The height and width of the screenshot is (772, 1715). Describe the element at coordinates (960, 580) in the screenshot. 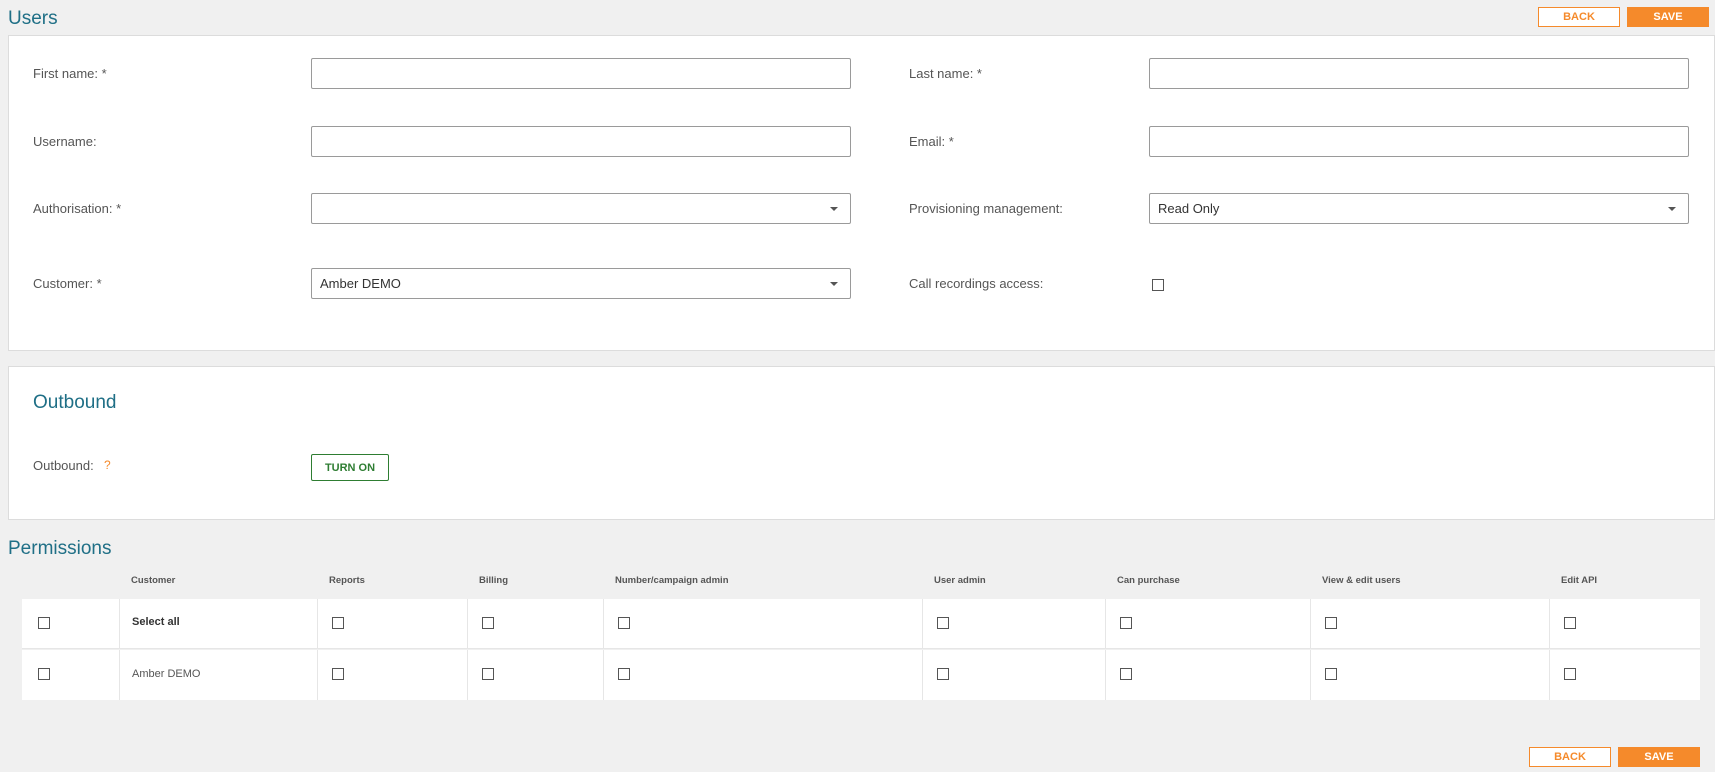

I see `column-header-user-admin: User admin` at that location.